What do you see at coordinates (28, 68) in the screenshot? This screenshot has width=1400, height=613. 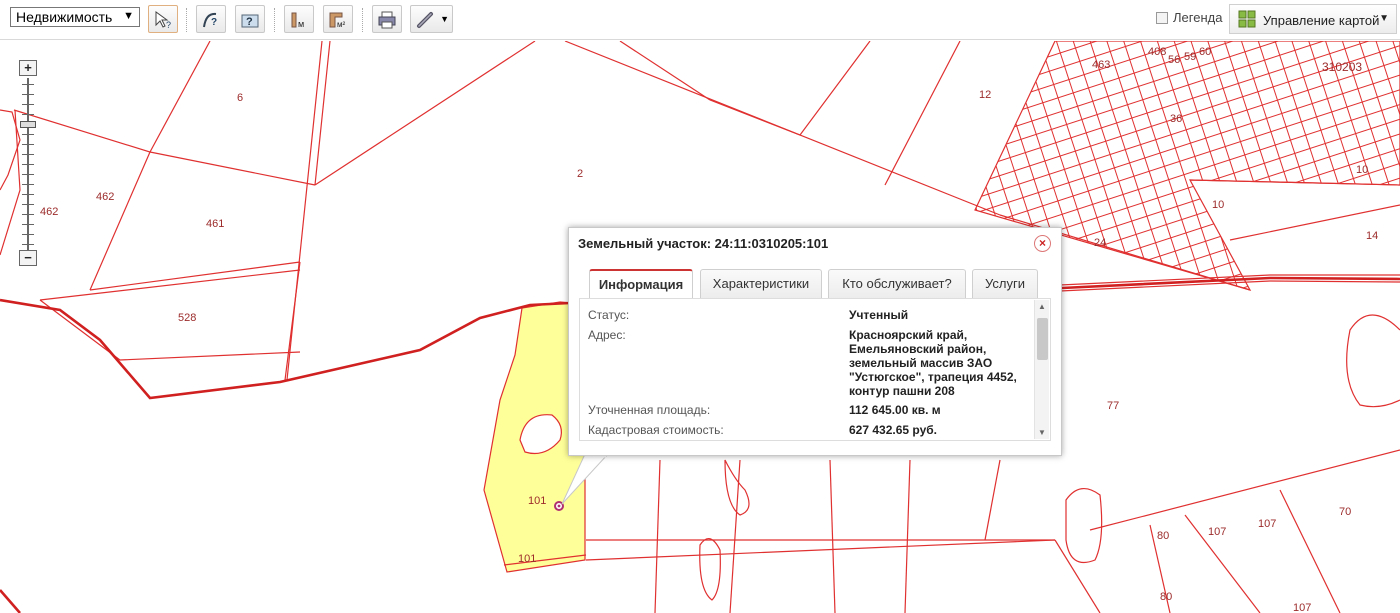 I see `zoom-in-button: +` at bounding box center [28, 68].